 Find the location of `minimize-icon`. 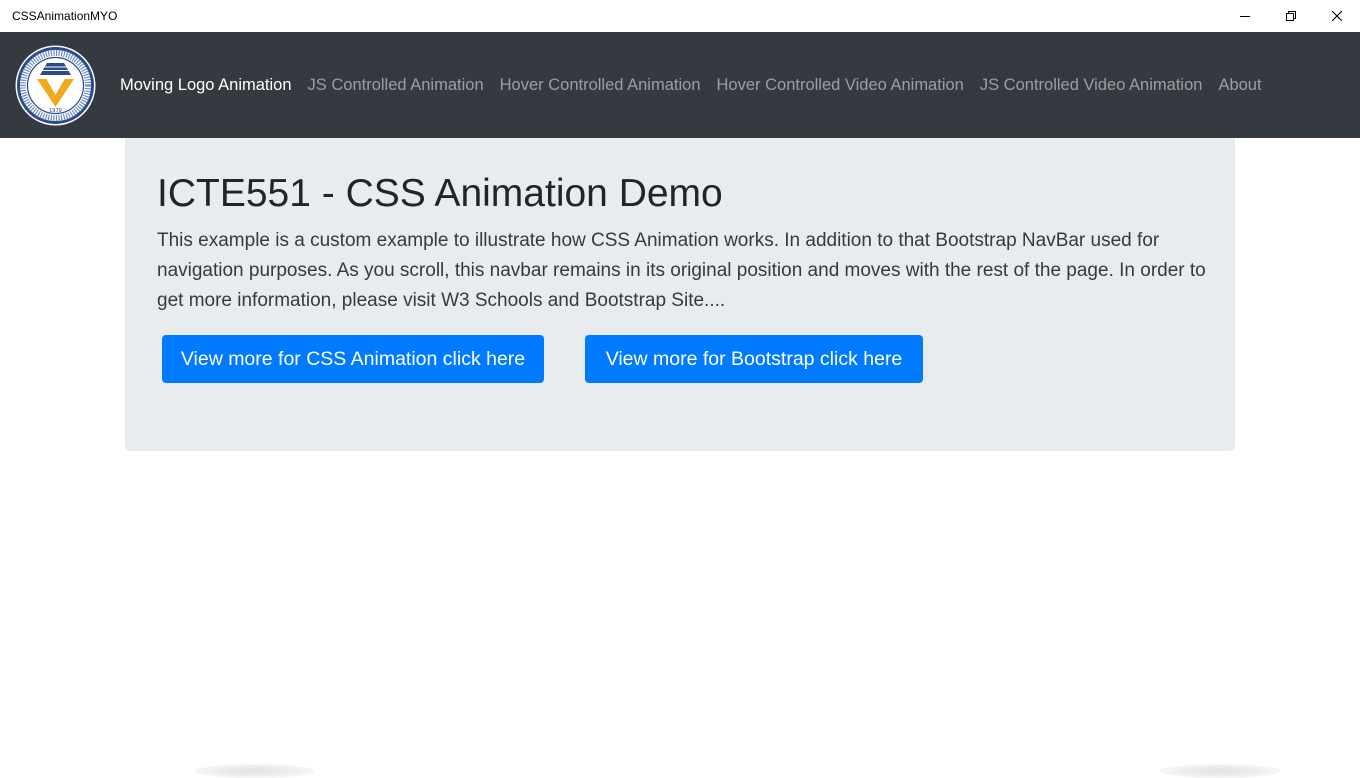

minimize-icon is located at coordinates (1245, 16).